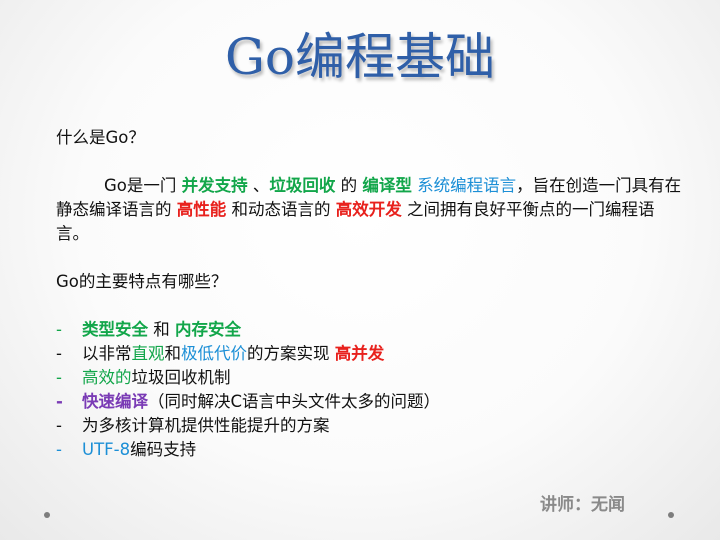 The width and height of the screenshot is (720, 540). Describe the element at coordinates (369, 378) in the screenshot. I see `list-item: - 高效的垃圾回收机制` at that location.